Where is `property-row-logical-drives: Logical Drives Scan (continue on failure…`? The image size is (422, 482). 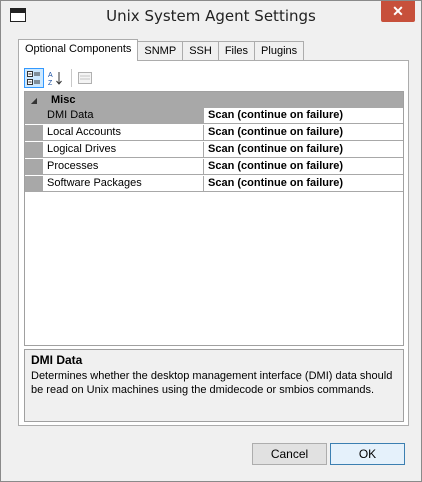 property-row-logical-drives: Logical Drives Scan (continue on failure… is located at coordinates (214, 150).